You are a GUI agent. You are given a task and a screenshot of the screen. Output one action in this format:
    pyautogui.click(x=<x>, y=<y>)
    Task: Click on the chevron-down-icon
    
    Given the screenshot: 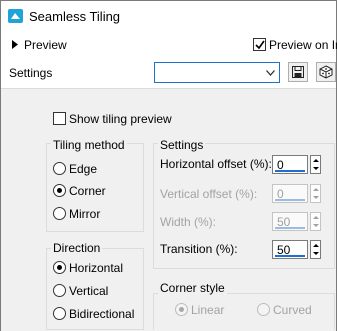 What is the action you would take?
    pyautogui.click(x=270, y=73)
    